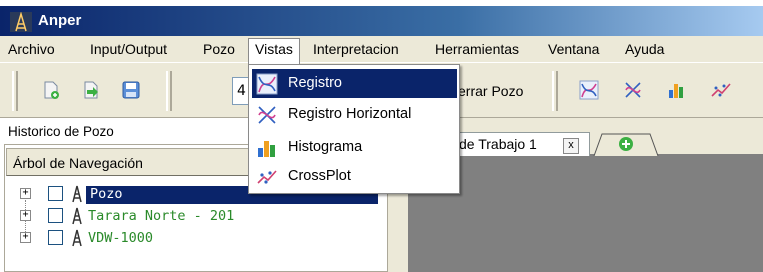 This screenshot has height=272, width=763. I want to click on menu-pozo: Pozo, so click(219, 50).